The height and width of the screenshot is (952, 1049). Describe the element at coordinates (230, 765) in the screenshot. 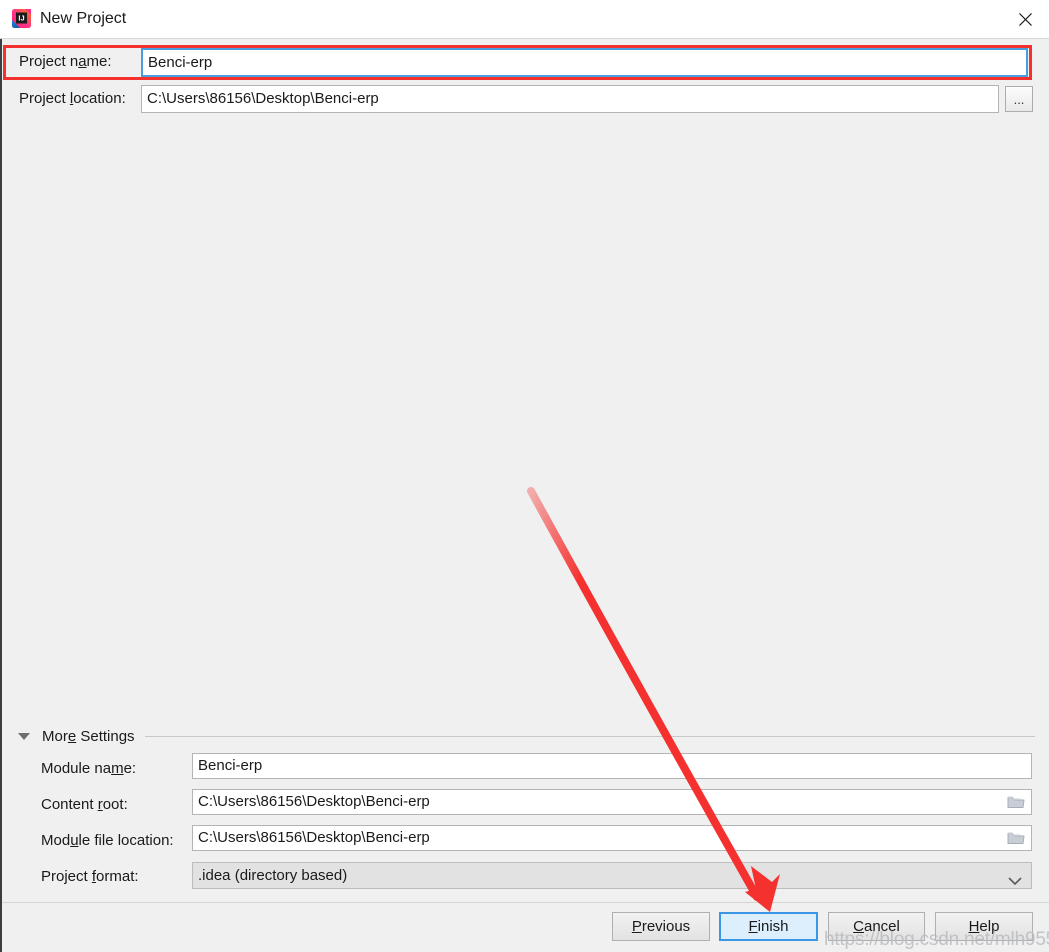

I see `module-name-value: Benci-erp` at that location.